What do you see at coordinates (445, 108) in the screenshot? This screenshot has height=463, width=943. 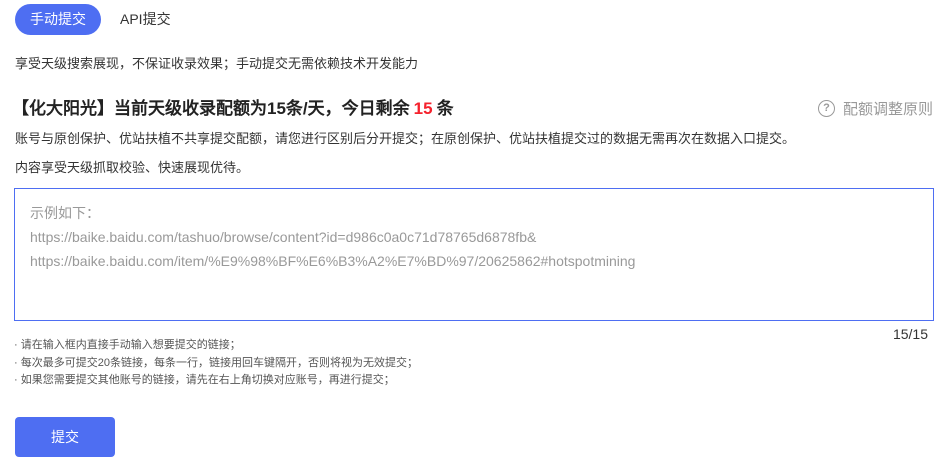 I see `quota-suffix: 条` at bounding box center [445, 108].